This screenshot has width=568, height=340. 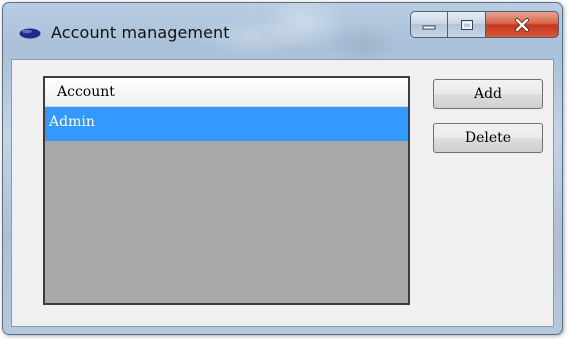 What do you see at coordinates (226, 124) in the screenshot?
I see `list-item: Admin` at bounding box center [226, 124].